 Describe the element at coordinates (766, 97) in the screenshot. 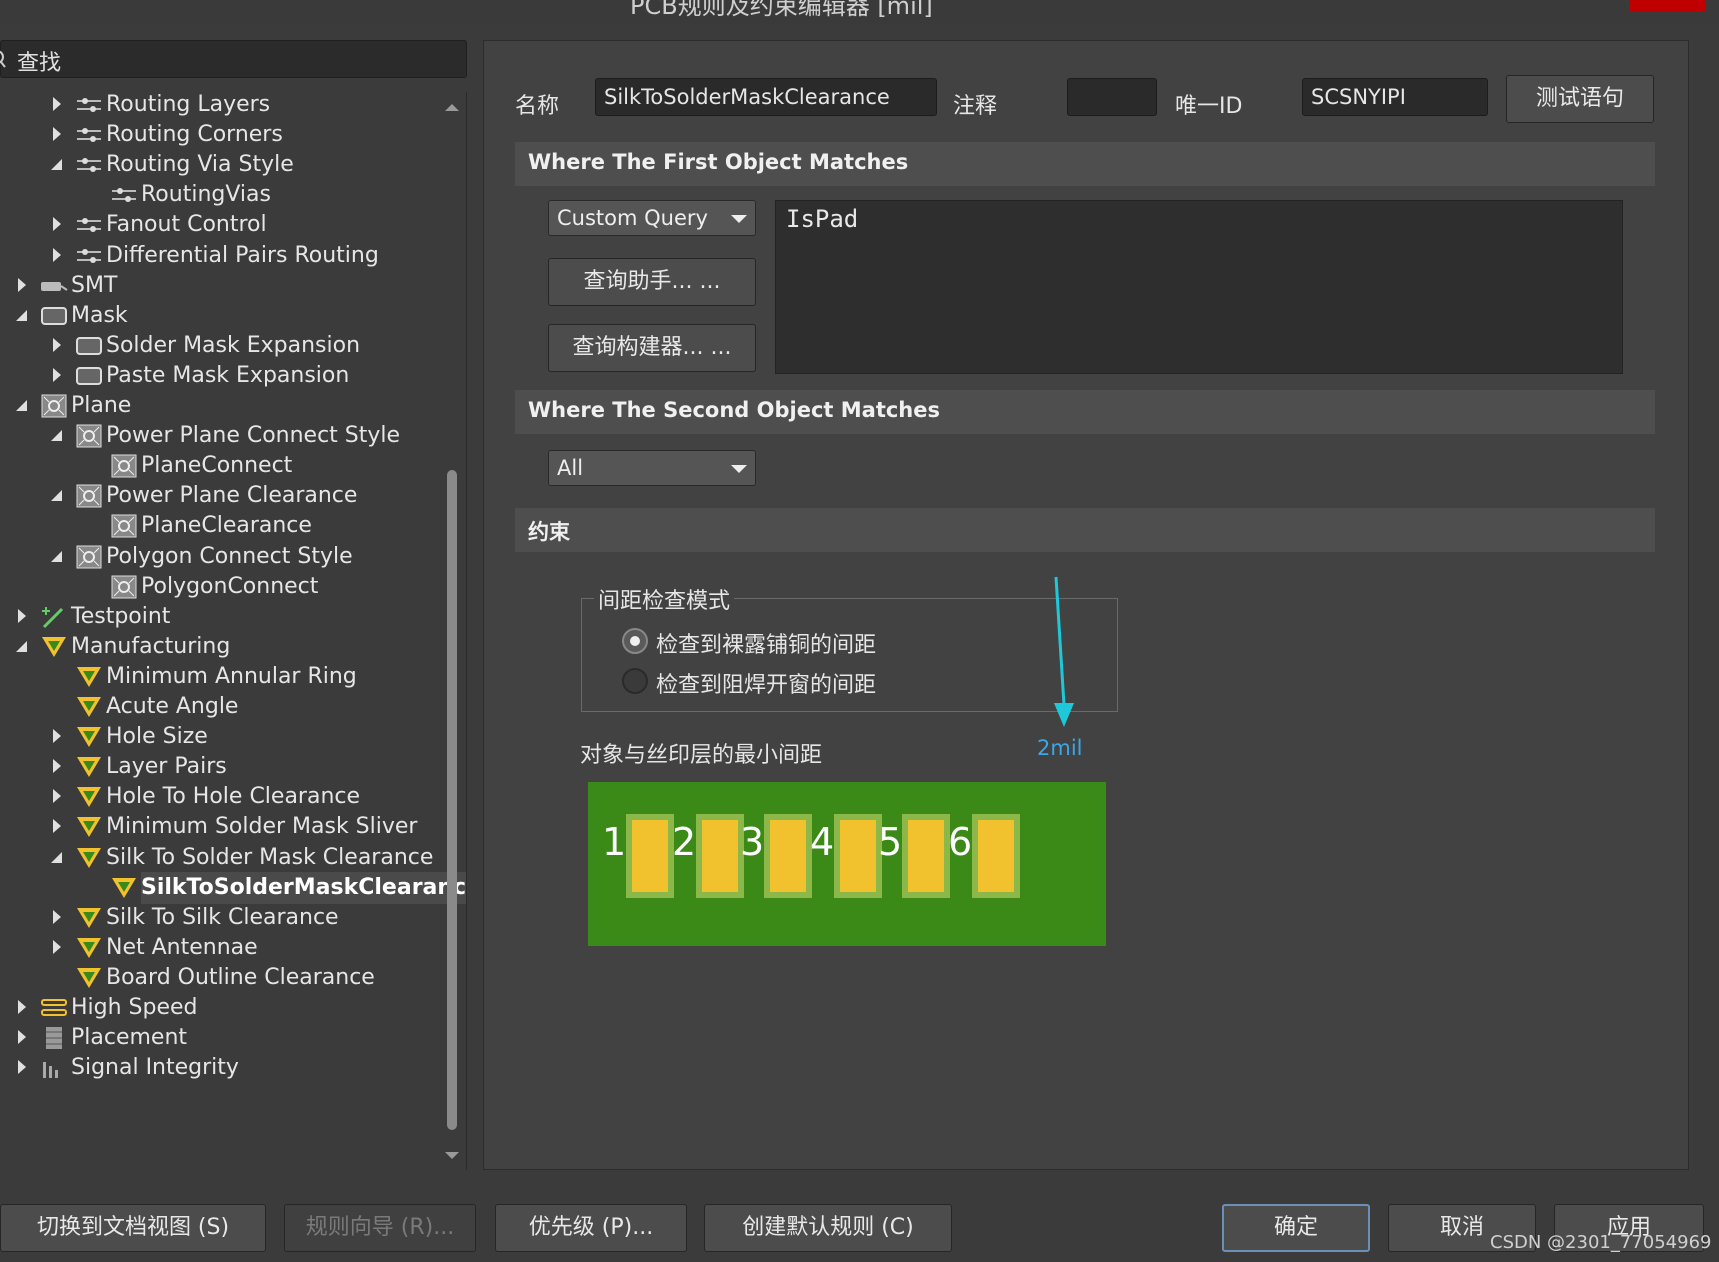

I see `name-field: SilkToSolderMaskClearance` at that location.